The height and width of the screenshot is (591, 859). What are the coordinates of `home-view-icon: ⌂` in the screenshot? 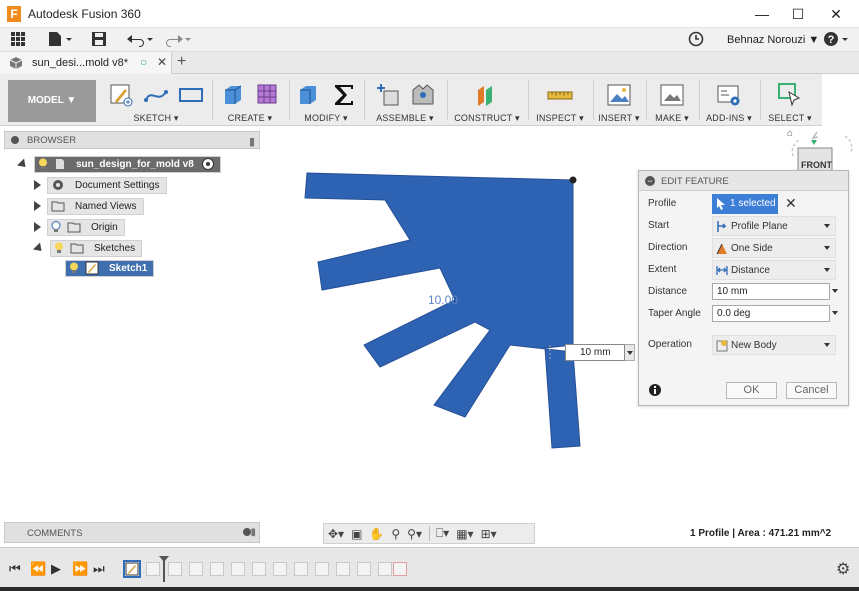 It's located at (790, 133).